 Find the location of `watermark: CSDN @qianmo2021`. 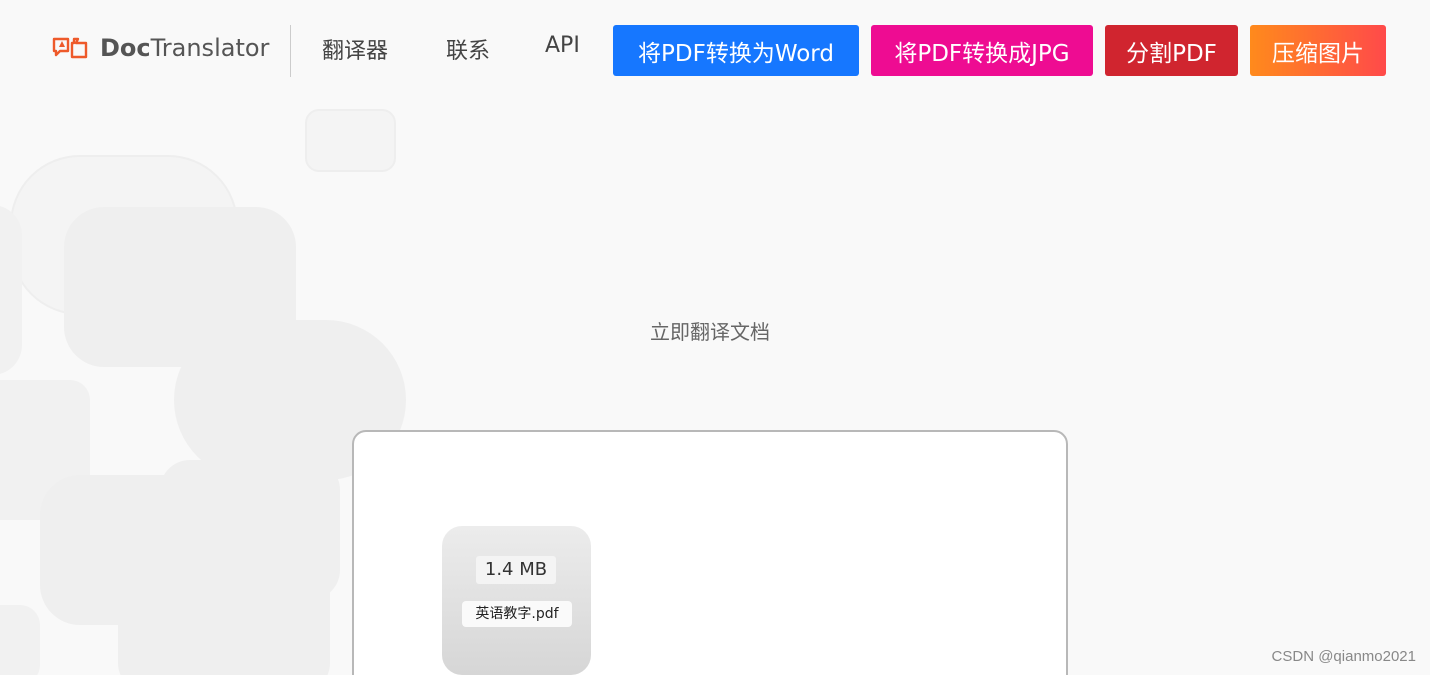

watermark: CSDN @qianmo2021 is located at coordinates (1343, 656).